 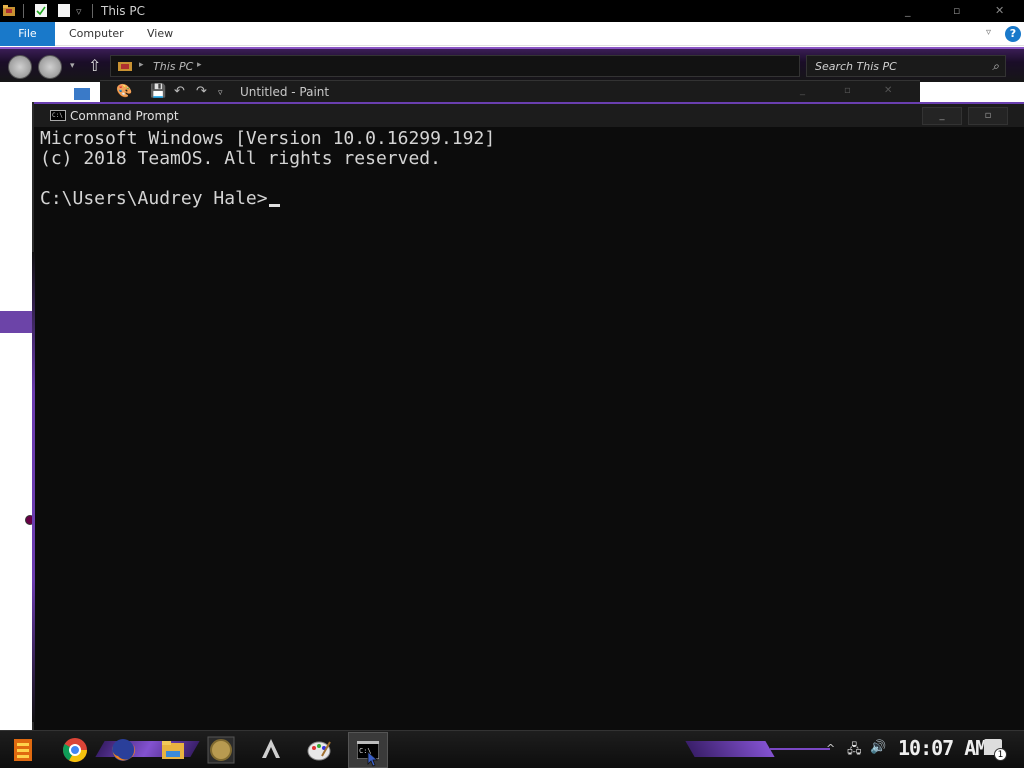 What do you see at coordinates (455, 66) in the screenshot?
I see `address-bar: ▸ This PC ▸` at bounding box center [455, 66].